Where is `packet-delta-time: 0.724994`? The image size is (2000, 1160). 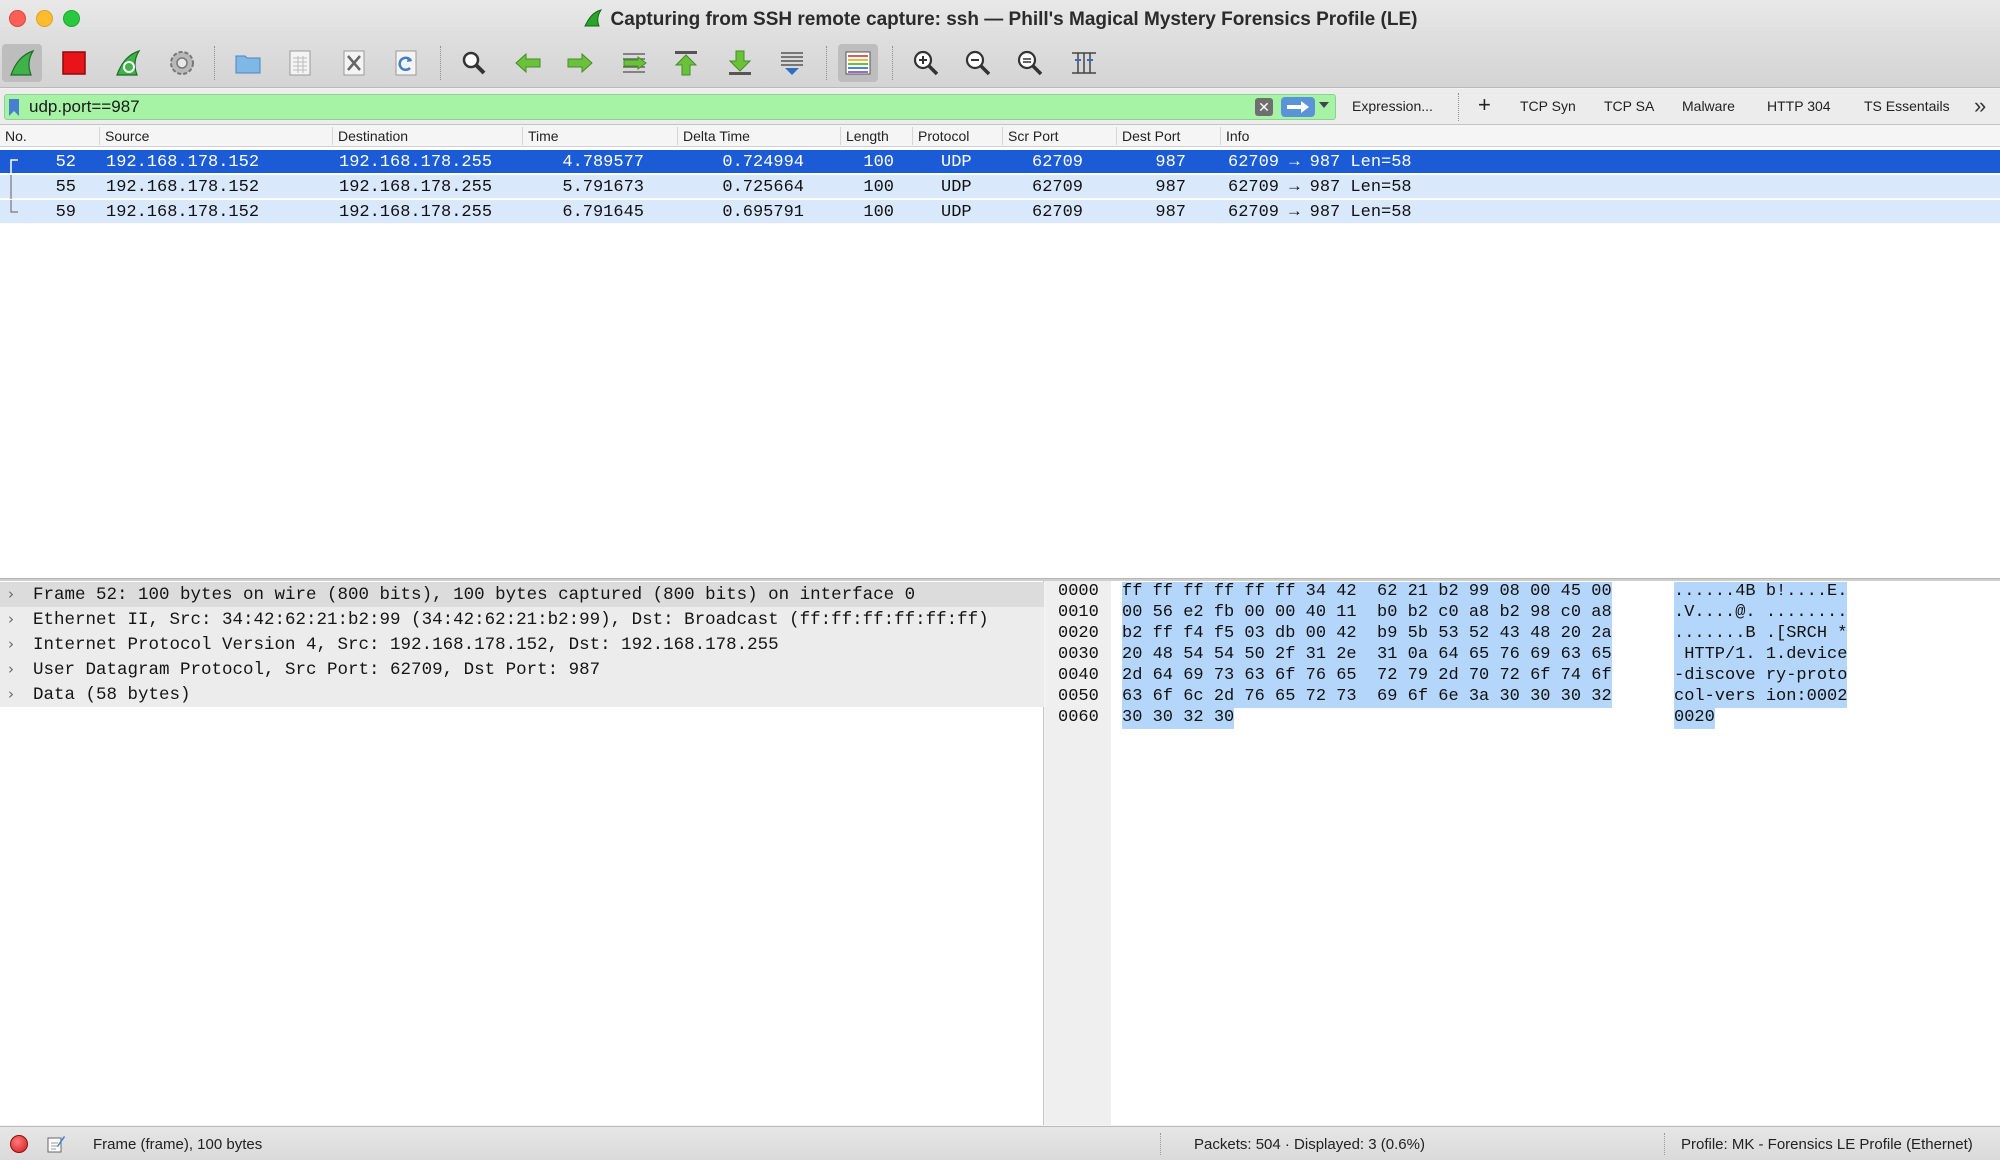
packet-delta-time: 0.724994 is located at coordinates (763, 162).